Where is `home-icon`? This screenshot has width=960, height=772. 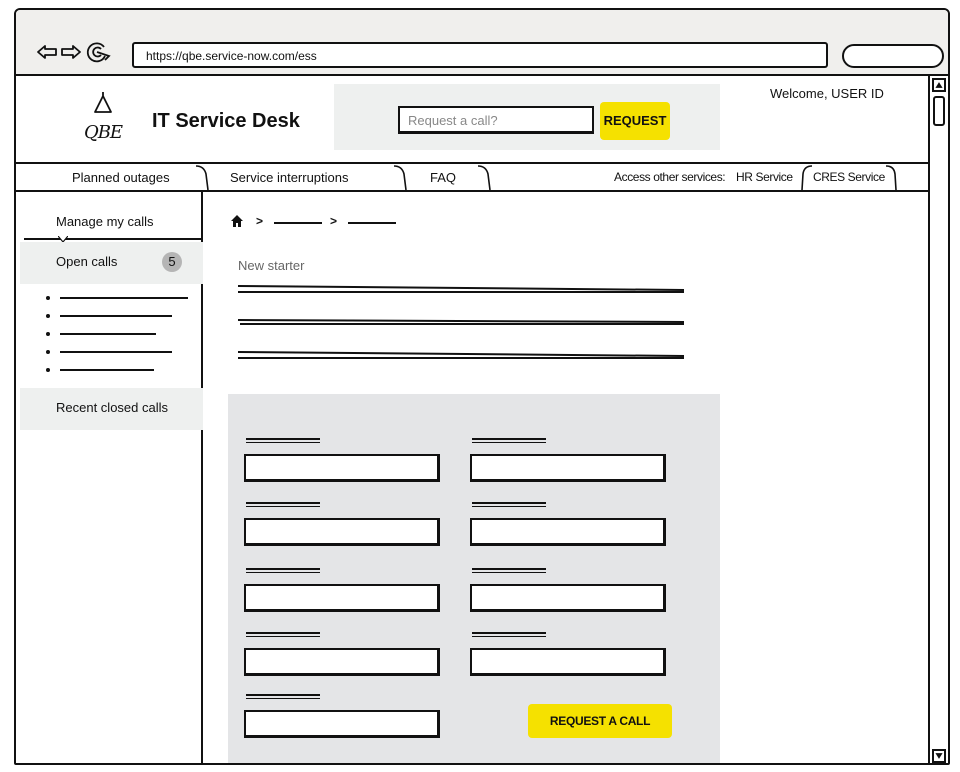 home-icon is located at coordinates (237, 221).